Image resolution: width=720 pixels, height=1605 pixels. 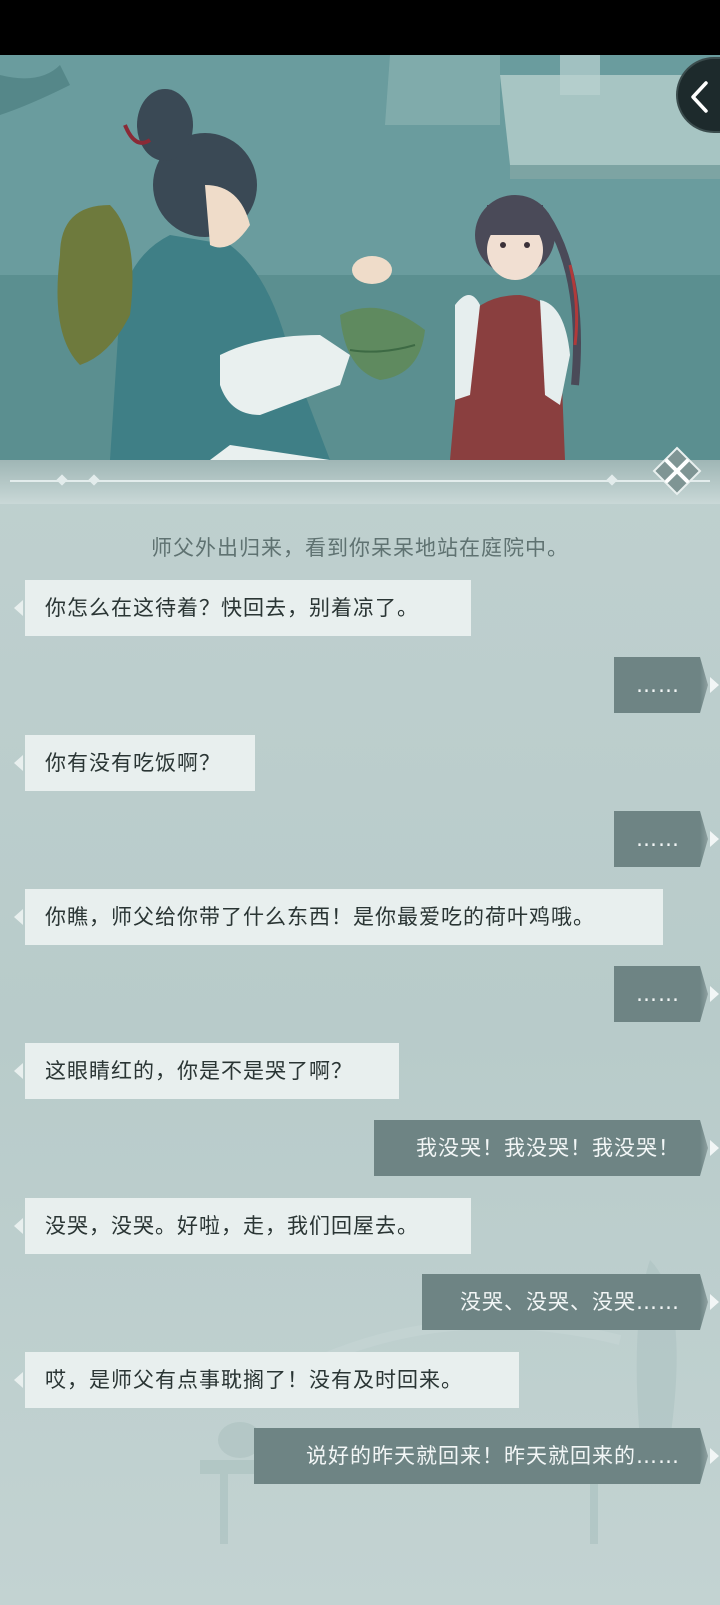 I want to click on panel-divider, so click(x=360, y=481).